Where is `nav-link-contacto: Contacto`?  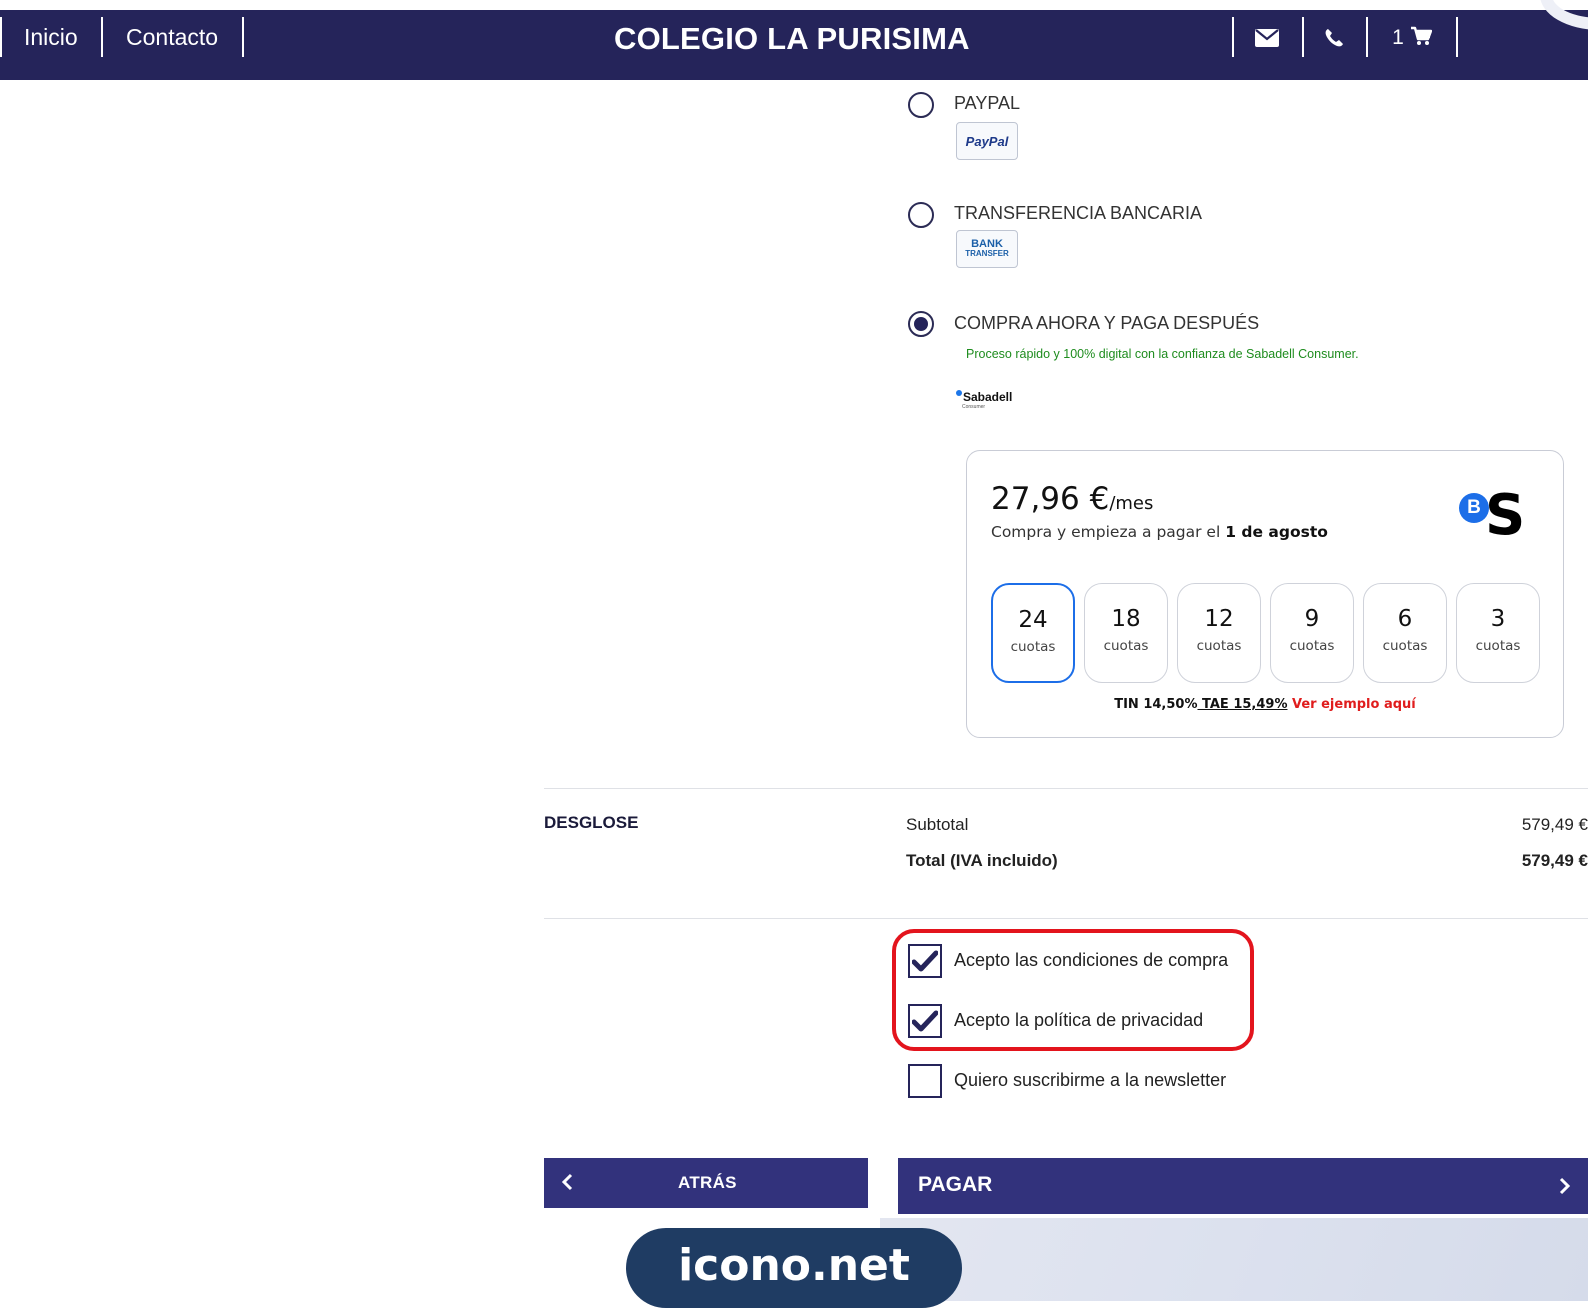 nav-link-contacto: Contacto is located at coordinates (172, 37).